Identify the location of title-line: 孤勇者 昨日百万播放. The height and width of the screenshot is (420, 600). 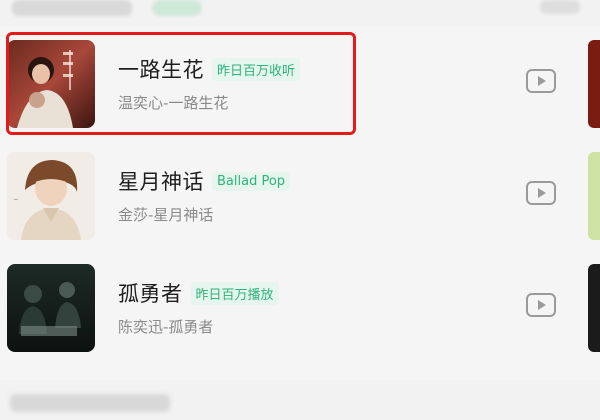
(198, 293).